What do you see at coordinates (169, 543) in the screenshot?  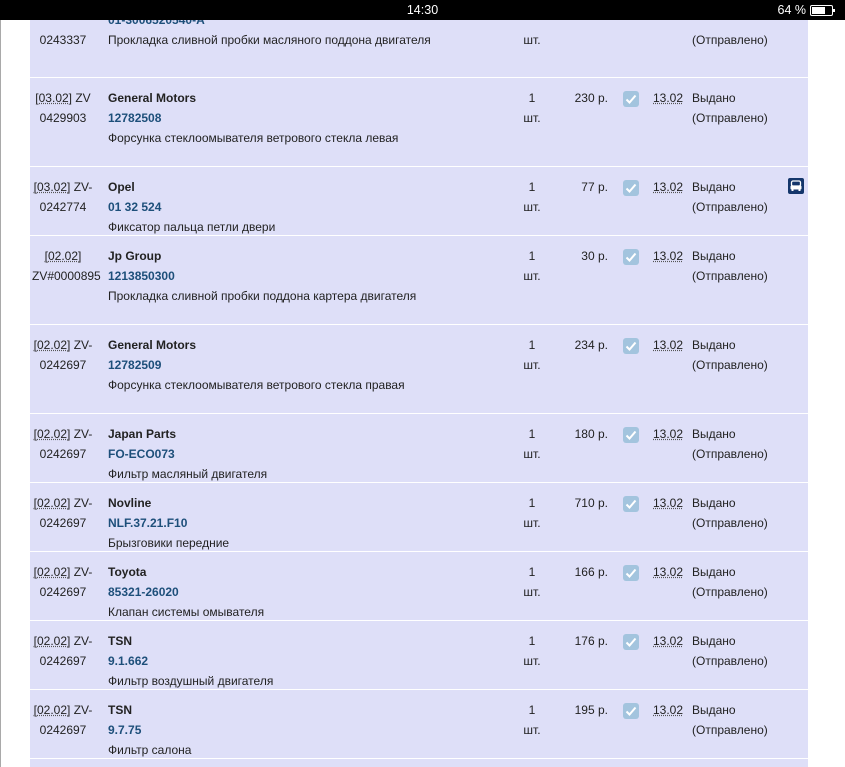 I see `part-description: Брызговики передние` at bounding box center [169, 543].